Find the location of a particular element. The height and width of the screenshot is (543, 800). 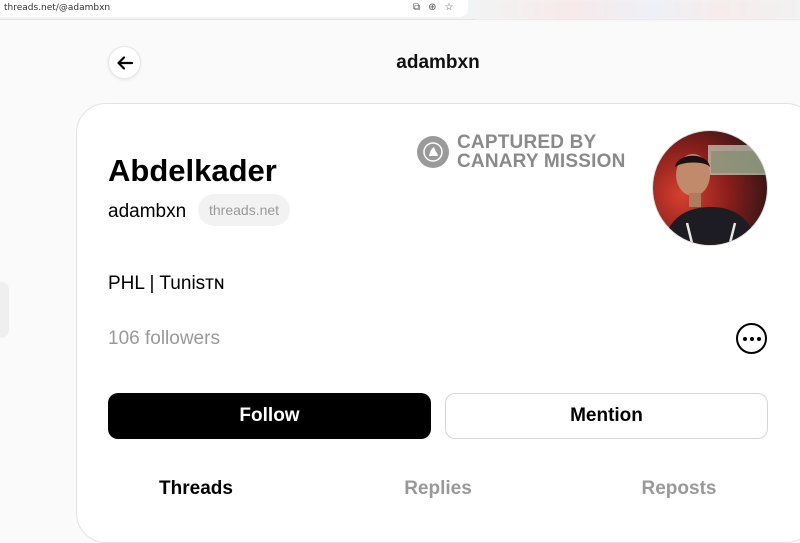

follow-button: Follow is located at coordinates (269, 416).